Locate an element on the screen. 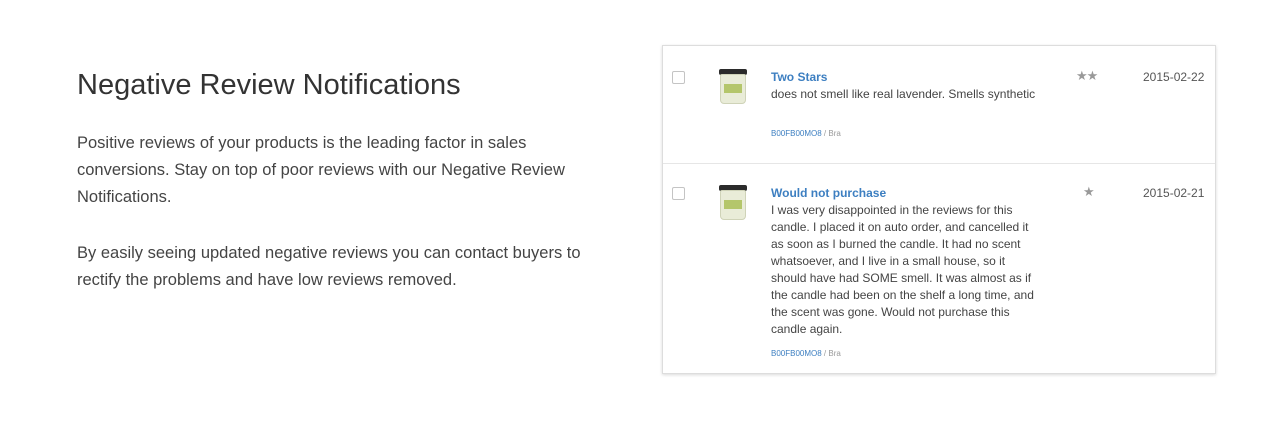 This screenshot has width=1267, height=438. review-title: Would not purchase is located at coordinates (828, 193).